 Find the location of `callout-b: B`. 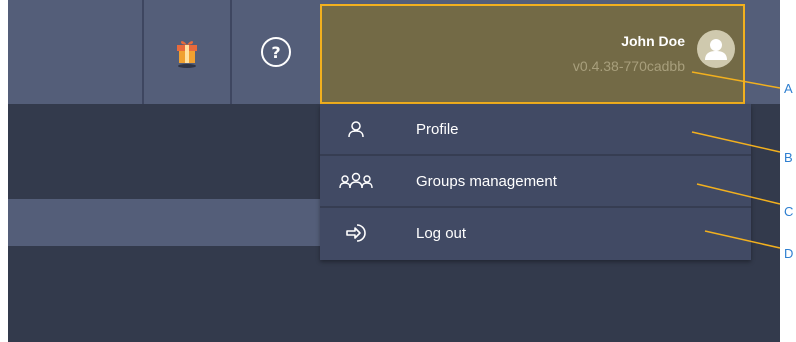

callout-b: B is located at coordinates (788, 157).